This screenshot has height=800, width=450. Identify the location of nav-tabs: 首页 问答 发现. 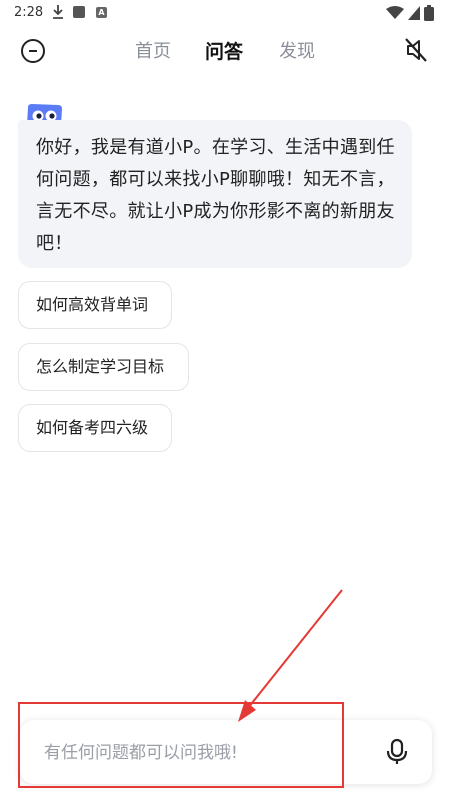
(225, 50).